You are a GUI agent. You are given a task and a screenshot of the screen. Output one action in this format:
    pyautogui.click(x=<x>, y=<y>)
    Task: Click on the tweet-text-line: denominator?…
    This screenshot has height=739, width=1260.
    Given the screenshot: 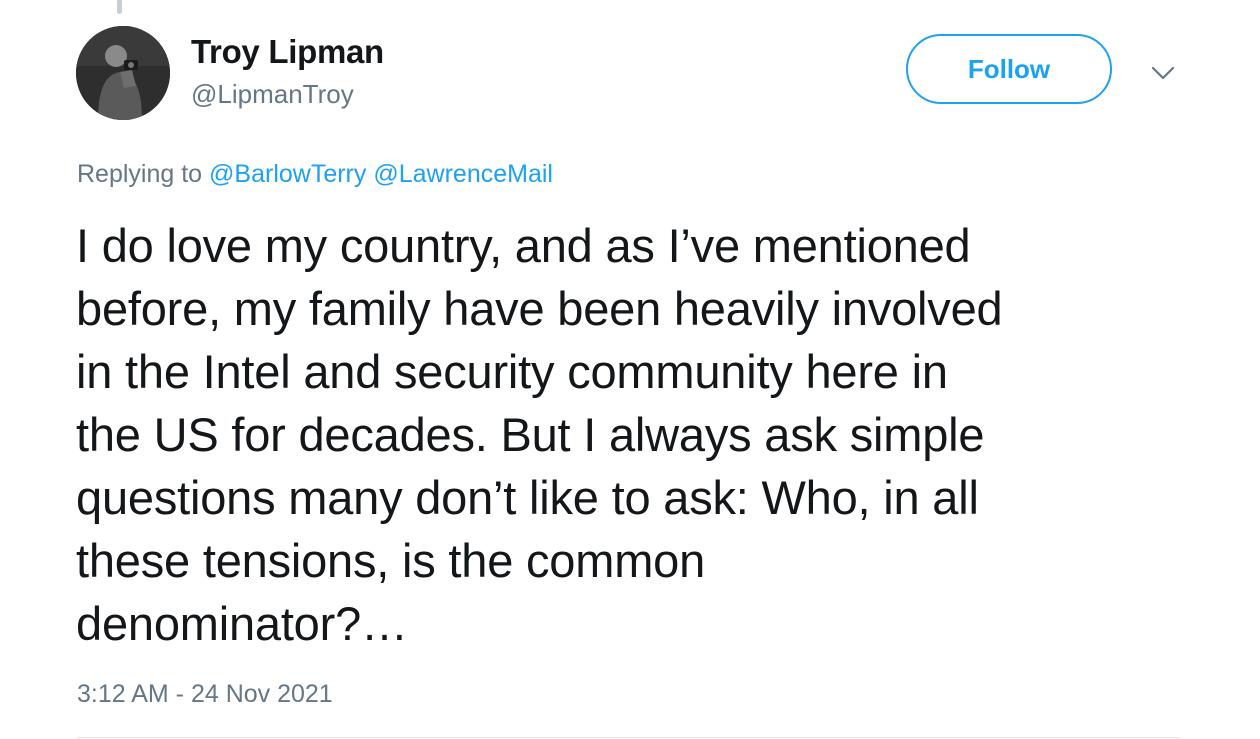 What is the action you would take?
    pyautogui.click(x=242, y=623)
    